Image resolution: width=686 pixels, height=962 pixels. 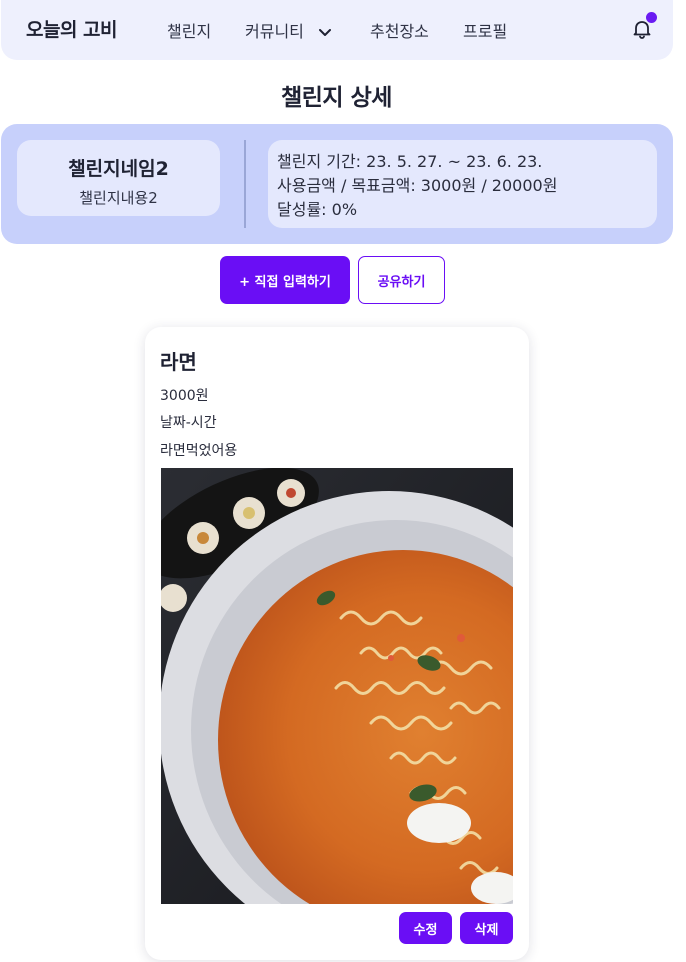 I want to click on notification-dot, so click(x=651, y=17).